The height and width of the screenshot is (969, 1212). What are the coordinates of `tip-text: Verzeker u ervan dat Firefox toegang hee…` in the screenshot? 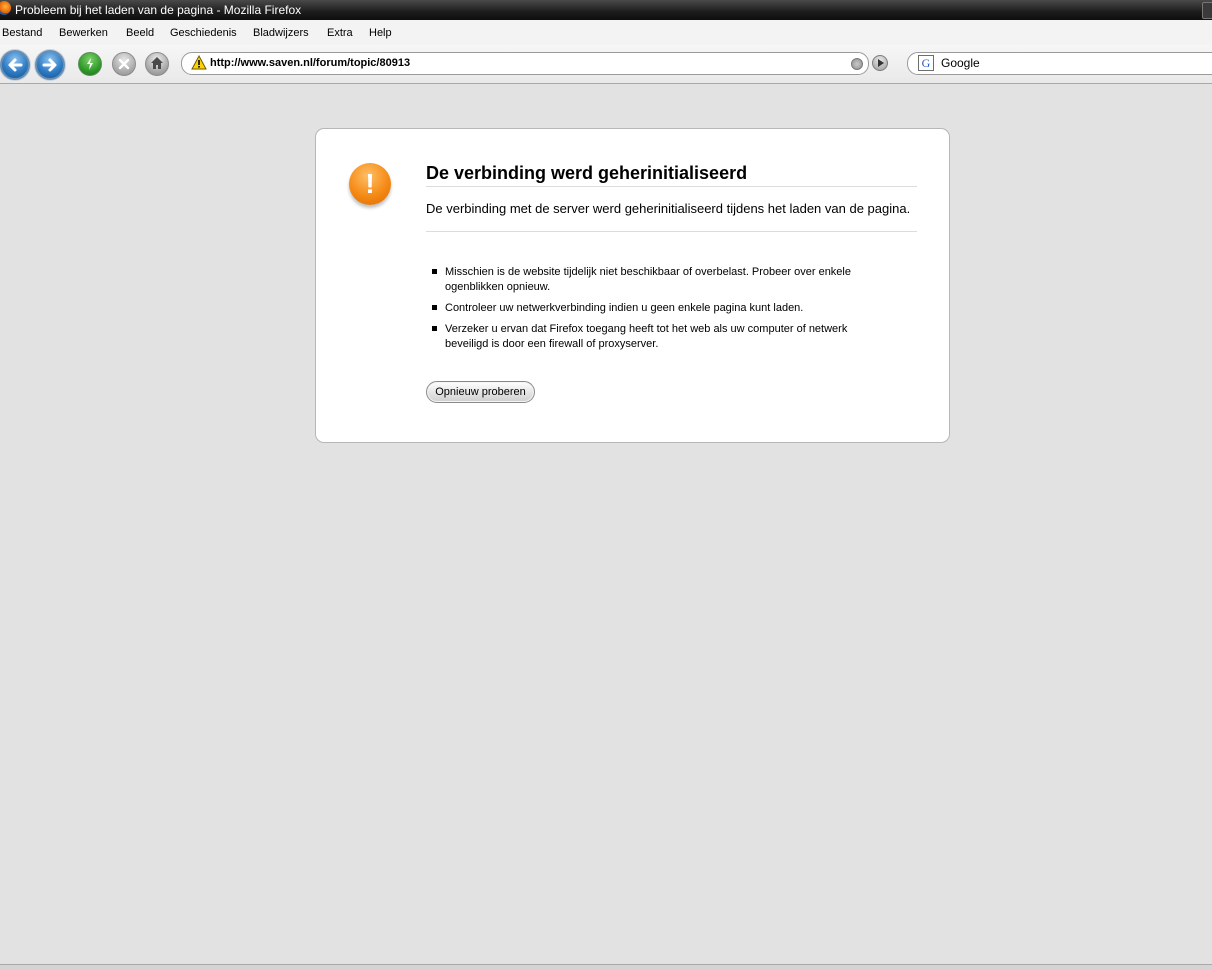 It's located at (646, 336).